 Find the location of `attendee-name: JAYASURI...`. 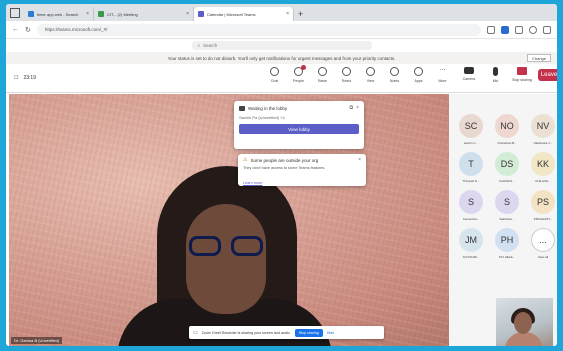

attendee-name: JAYASURI... is located at coordinates (471, 257).